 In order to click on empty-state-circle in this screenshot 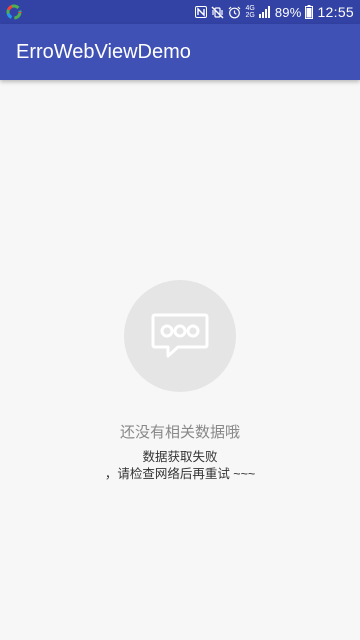, I will do `click(180, 336)`.